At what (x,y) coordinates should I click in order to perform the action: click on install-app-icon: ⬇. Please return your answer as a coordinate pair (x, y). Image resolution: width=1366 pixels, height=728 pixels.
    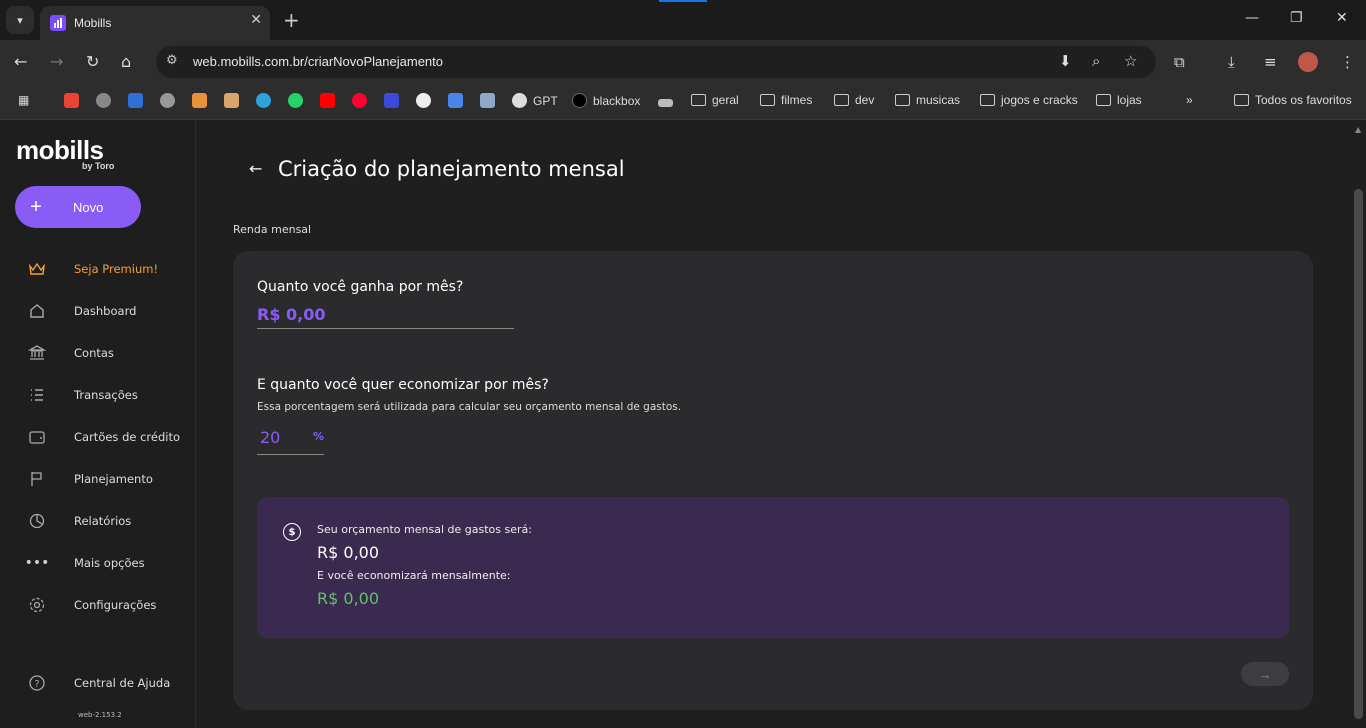
    Looking at the image, I should click on (1065, 61).